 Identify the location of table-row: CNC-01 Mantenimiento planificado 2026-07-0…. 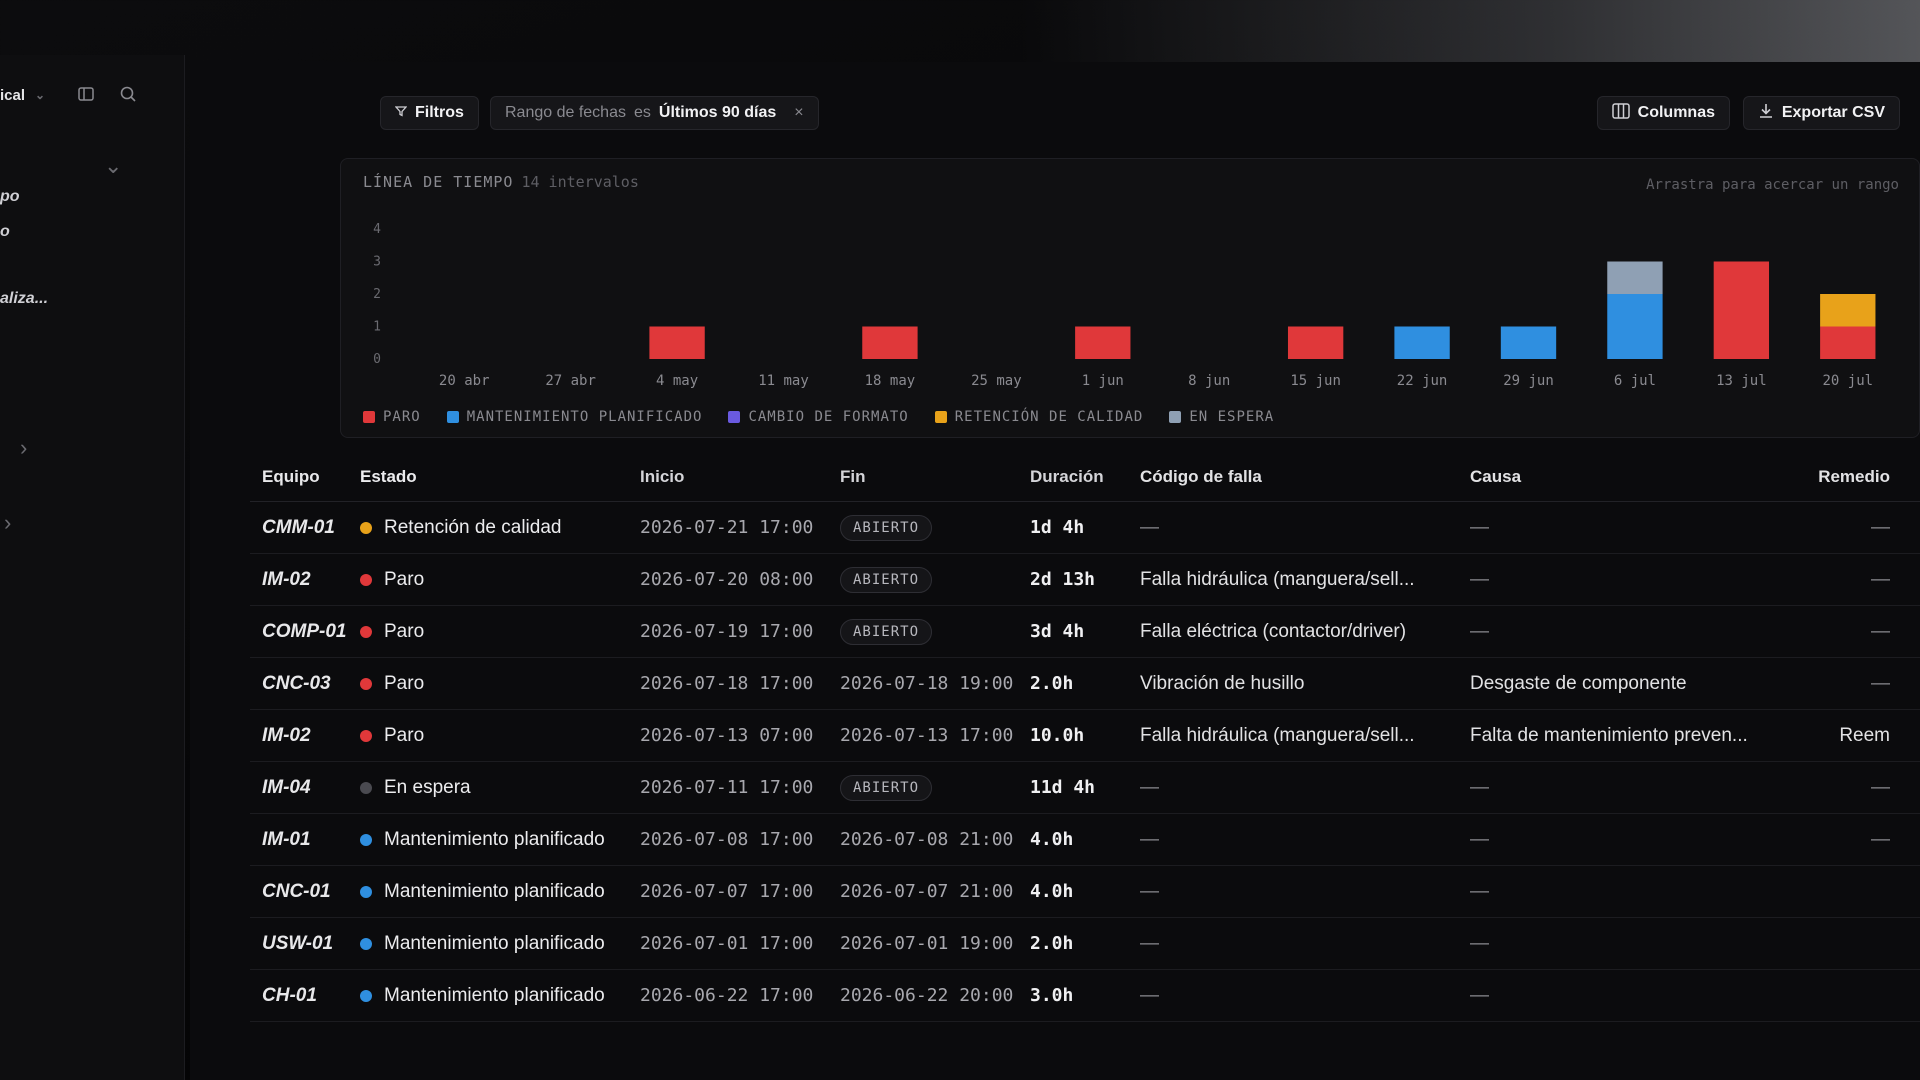
(1085, 892).